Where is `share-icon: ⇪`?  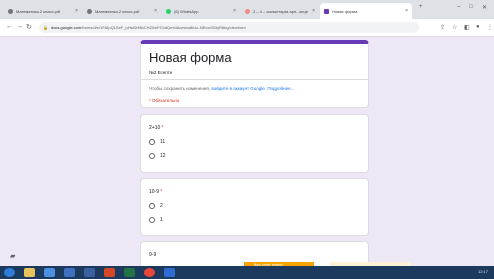 share-icon: ⇪ is located at coordinates (442, 27).